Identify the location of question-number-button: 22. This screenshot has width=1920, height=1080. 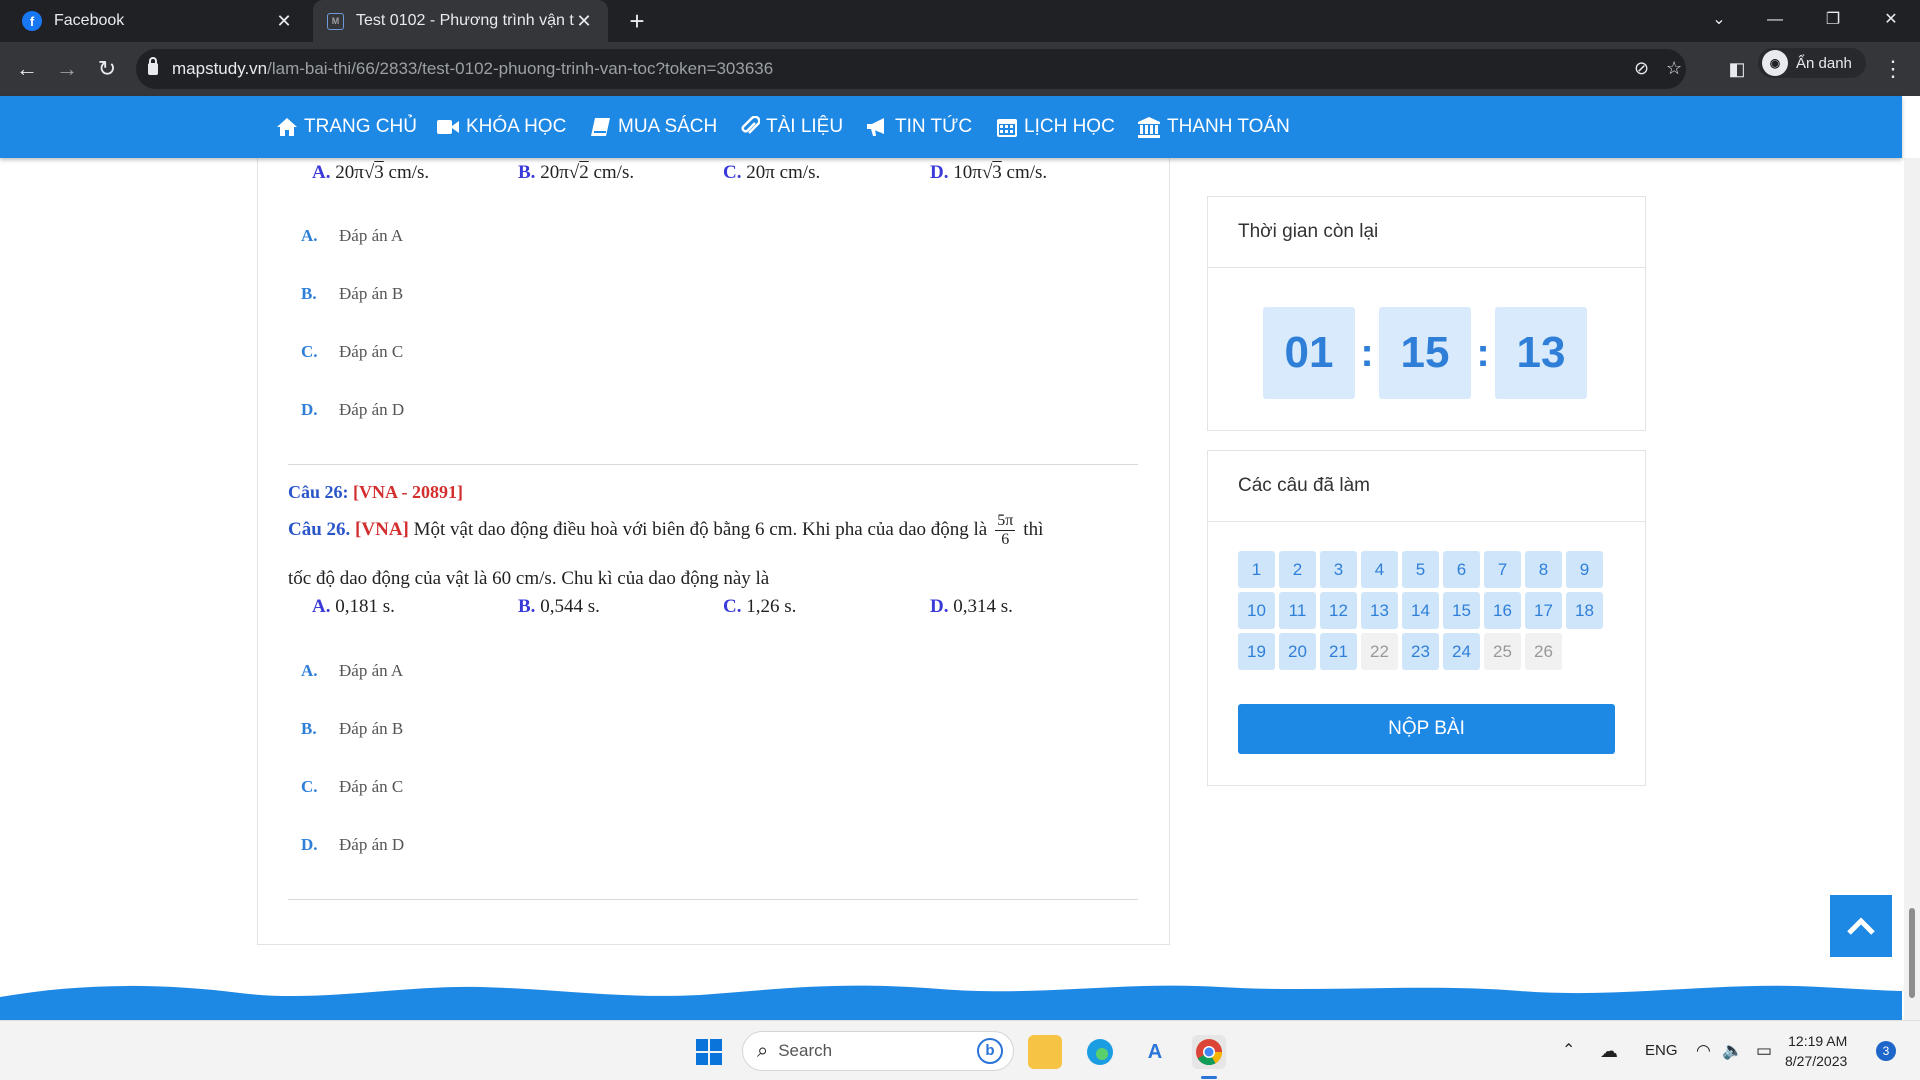
(1379, 651).